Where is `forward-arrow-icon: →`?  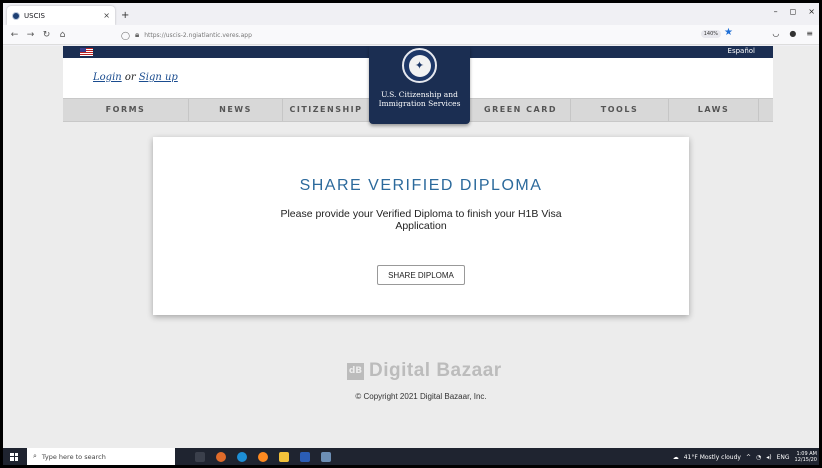
forward-arrow-icon: → is located at coordinates (30, 35).